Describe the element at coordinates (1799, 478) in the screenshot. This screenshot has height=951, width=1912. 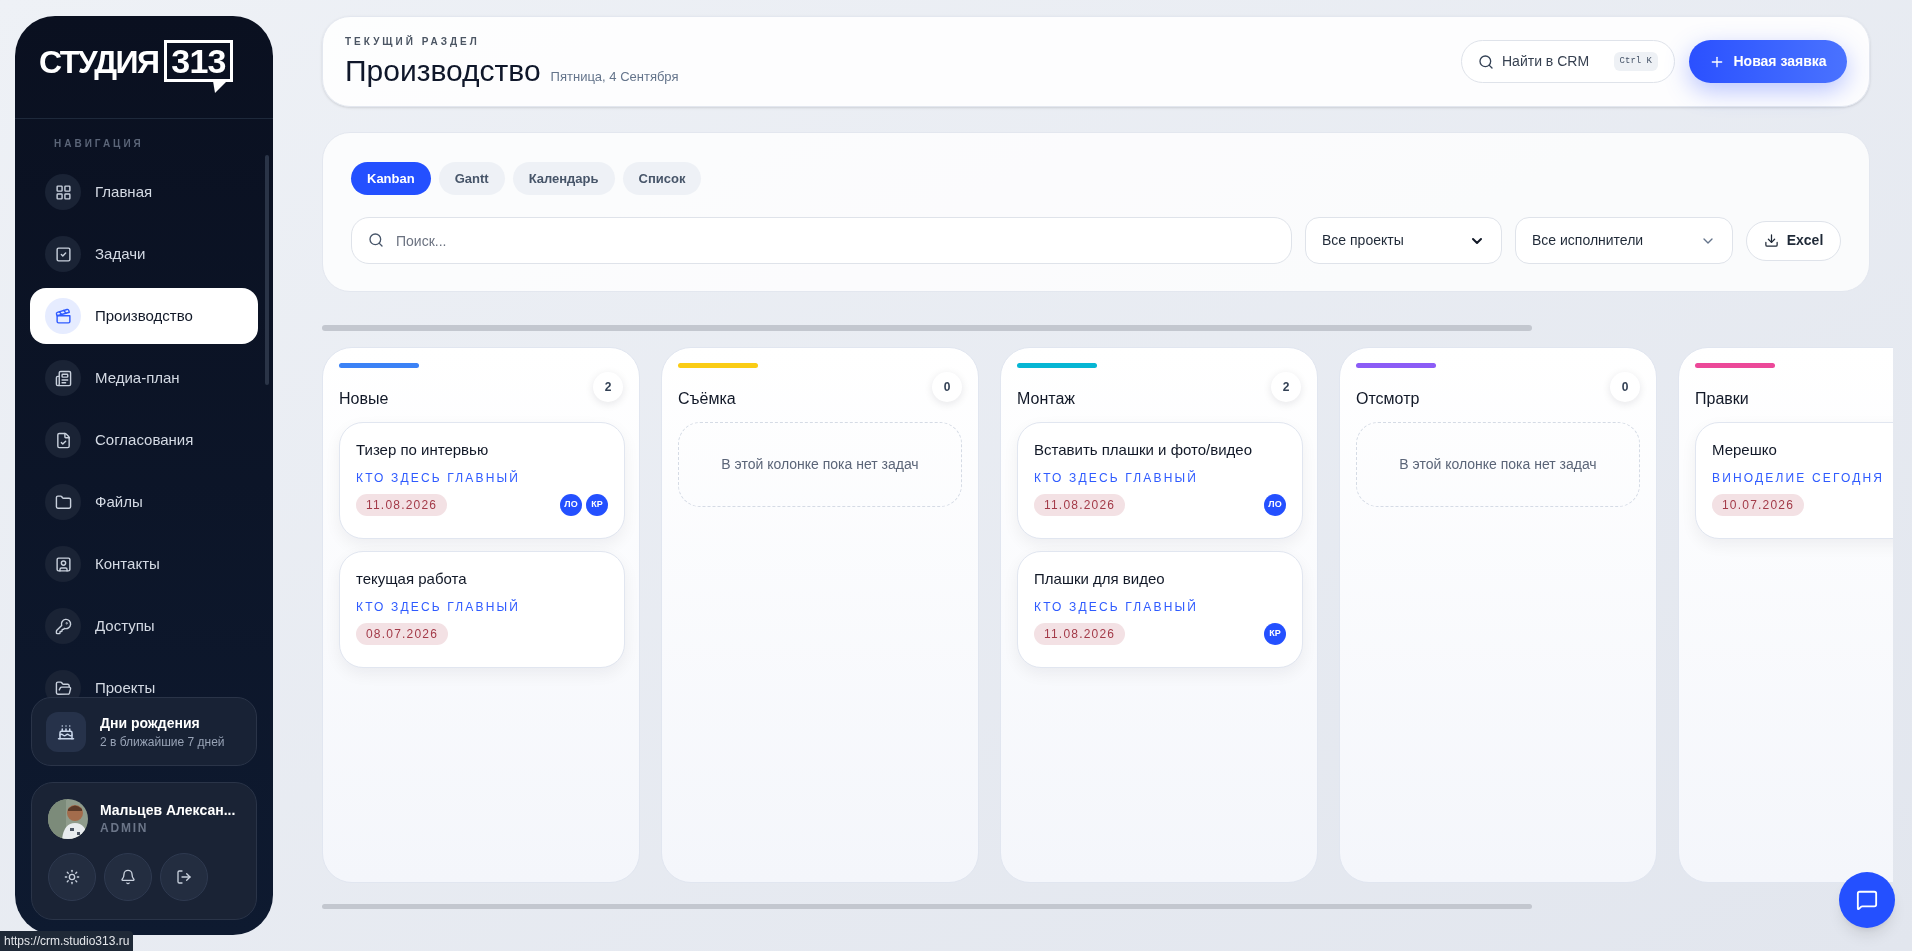
I see `task-project: ВИНОДЕЛИЕ СЕГОДНЯ` at that location.